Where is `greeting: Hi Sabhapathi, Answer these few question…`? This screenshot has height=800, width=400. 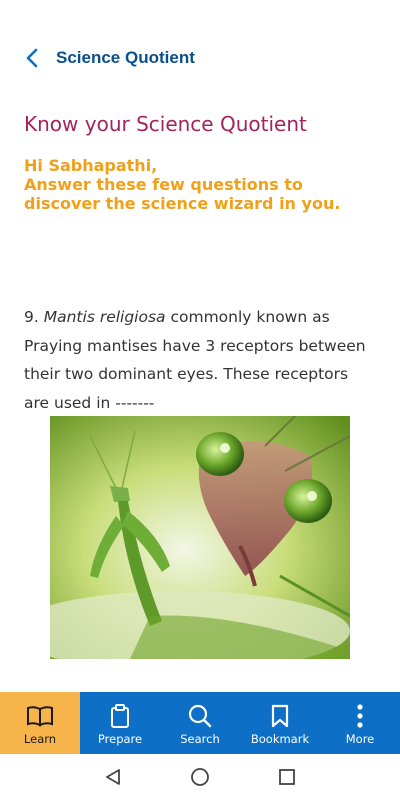
greeting: Hi Sabhapathi, Answer these few question… is located at coordinates (204, 184).